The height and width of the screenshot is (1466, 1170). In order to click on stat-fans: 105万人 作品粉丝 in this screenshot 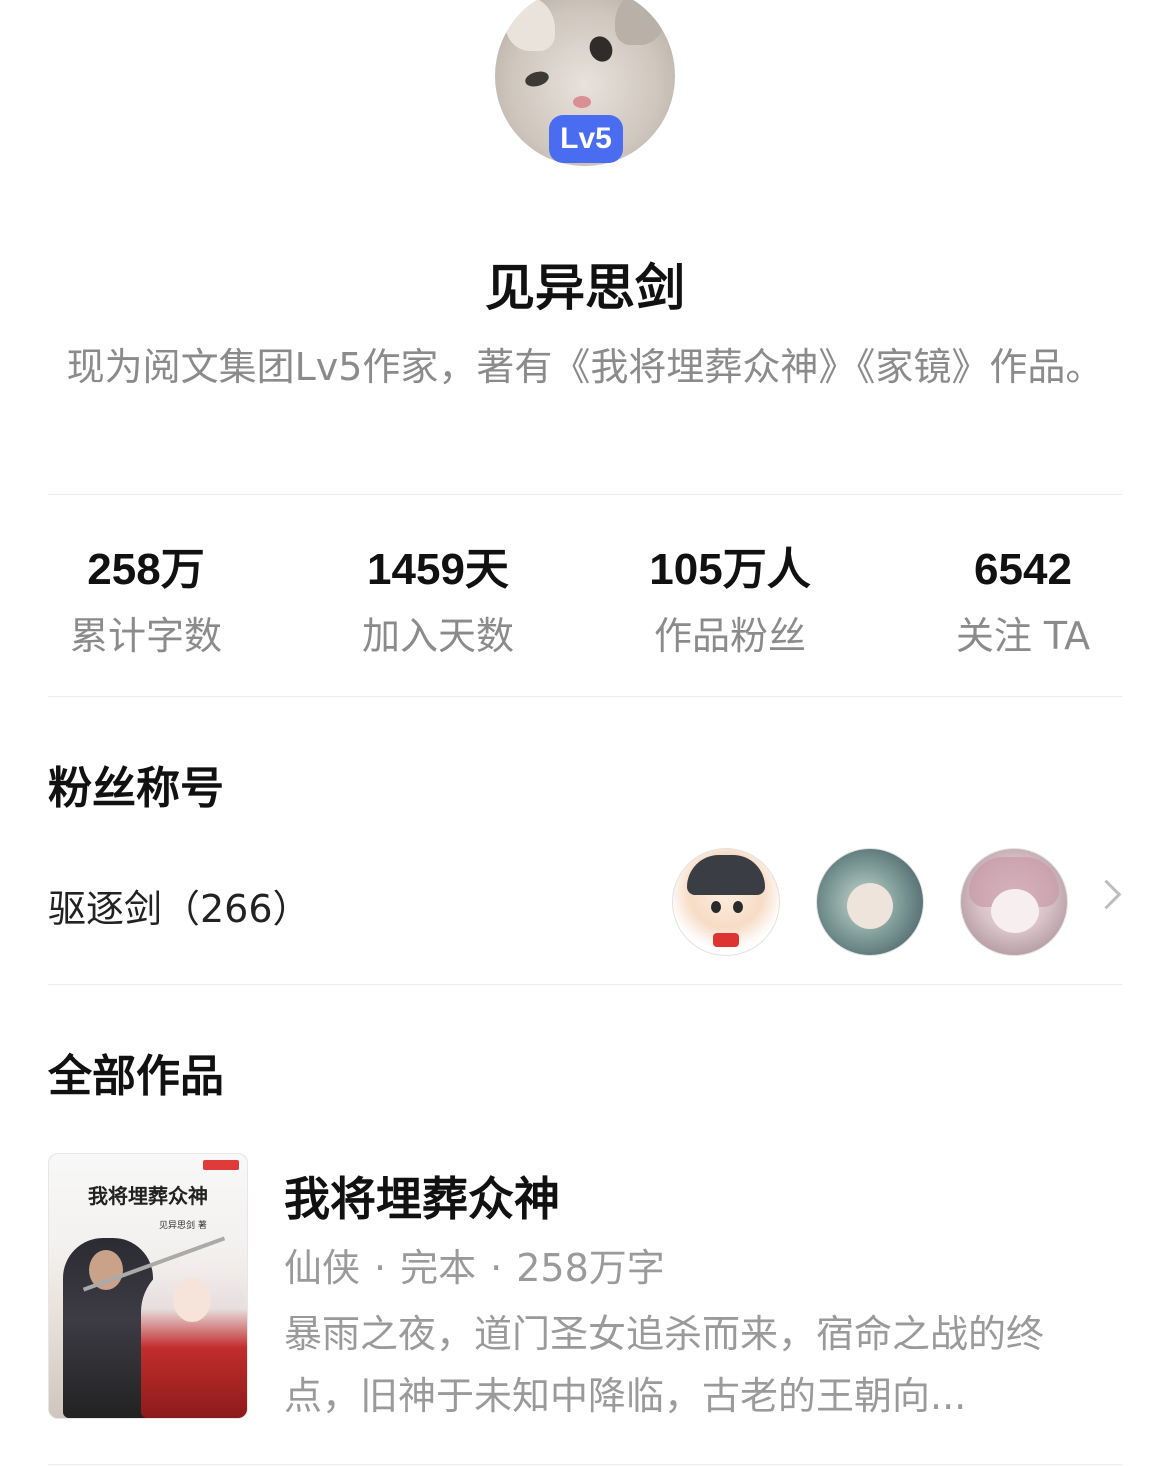, I will do `click(730, 606)`.